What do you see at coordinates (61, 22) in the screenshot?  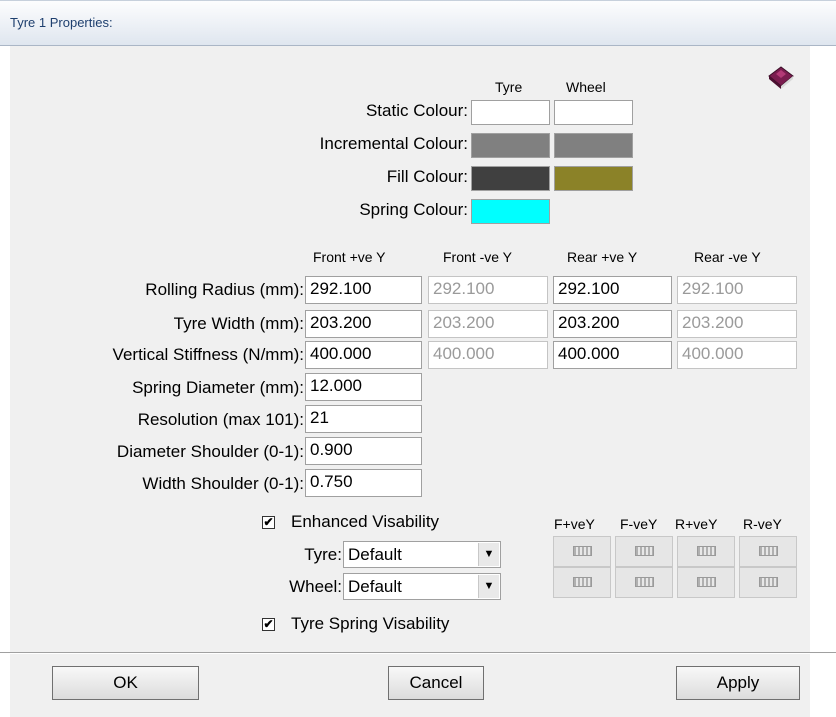 I see `window-title: Tyre 1 Properties:` at bounding box center [61, 22].